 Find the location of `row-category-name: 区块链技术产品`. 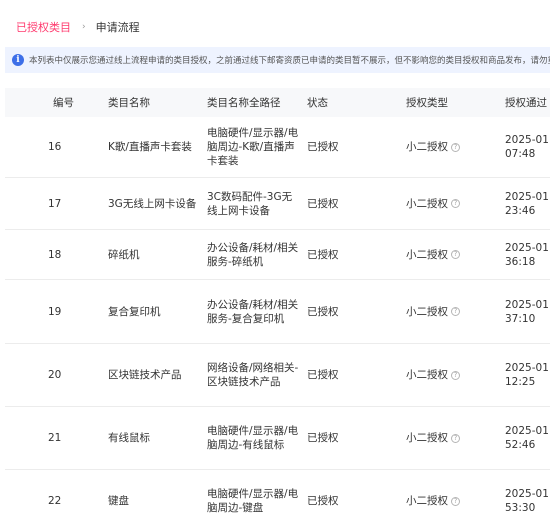

row-category-name: 区块链技术产品 is located at coordinates (145, 375).